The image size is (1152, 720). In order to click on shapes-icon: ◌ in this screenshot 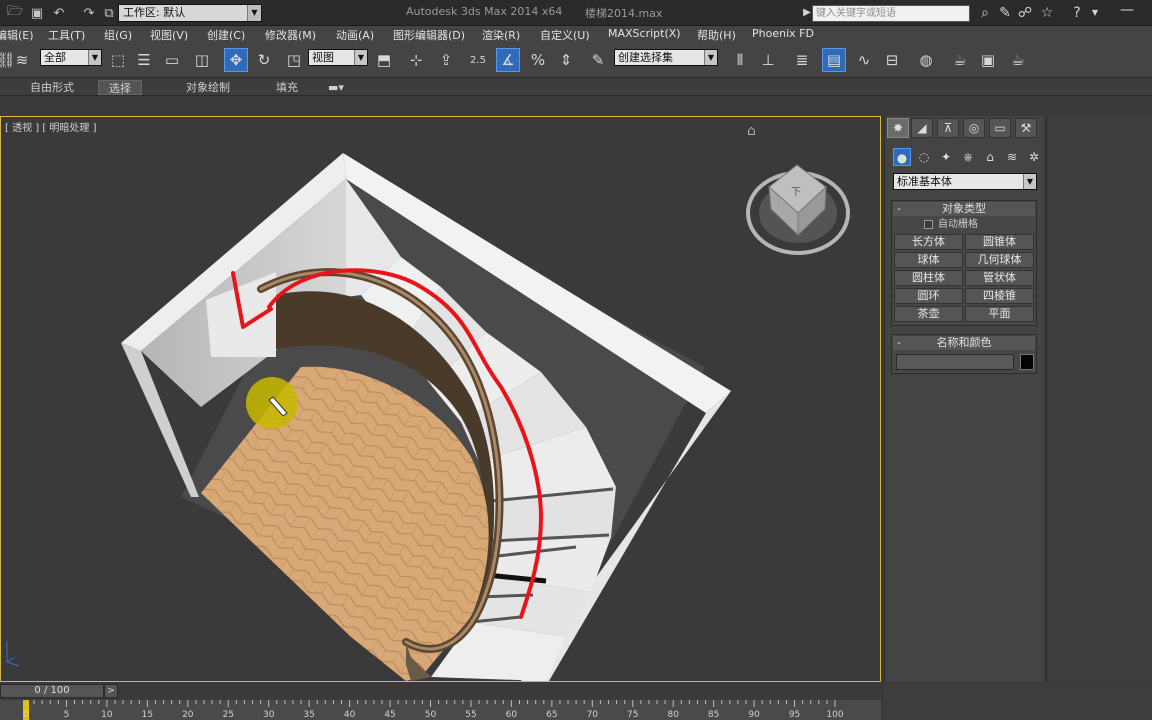, I will do `click(924, 157)`.